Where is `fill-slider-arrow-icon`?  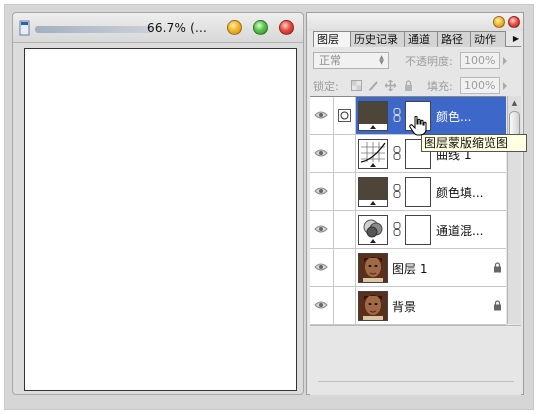
fill-slider-arrow-icon is located at coordinates (505, 86).